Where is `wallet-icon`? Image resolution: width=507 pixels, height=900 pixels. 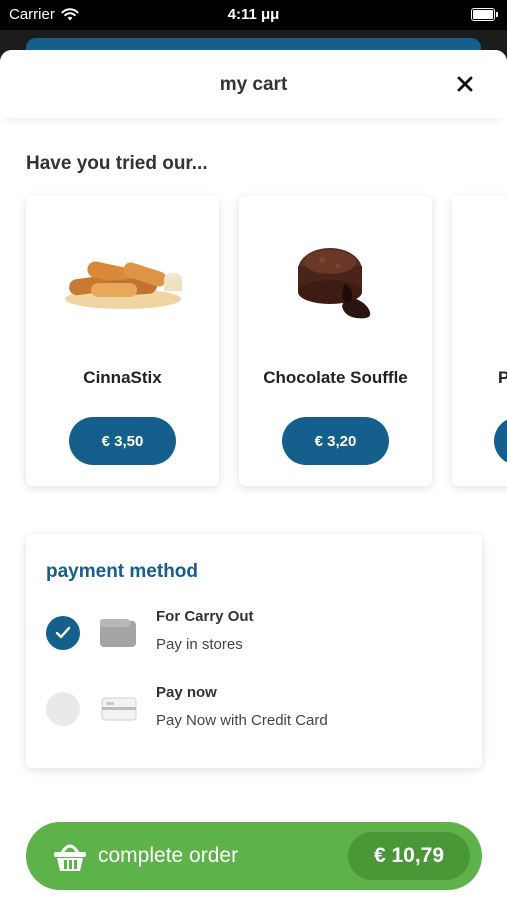 wallet-icon is located at coordinates (118, 633).